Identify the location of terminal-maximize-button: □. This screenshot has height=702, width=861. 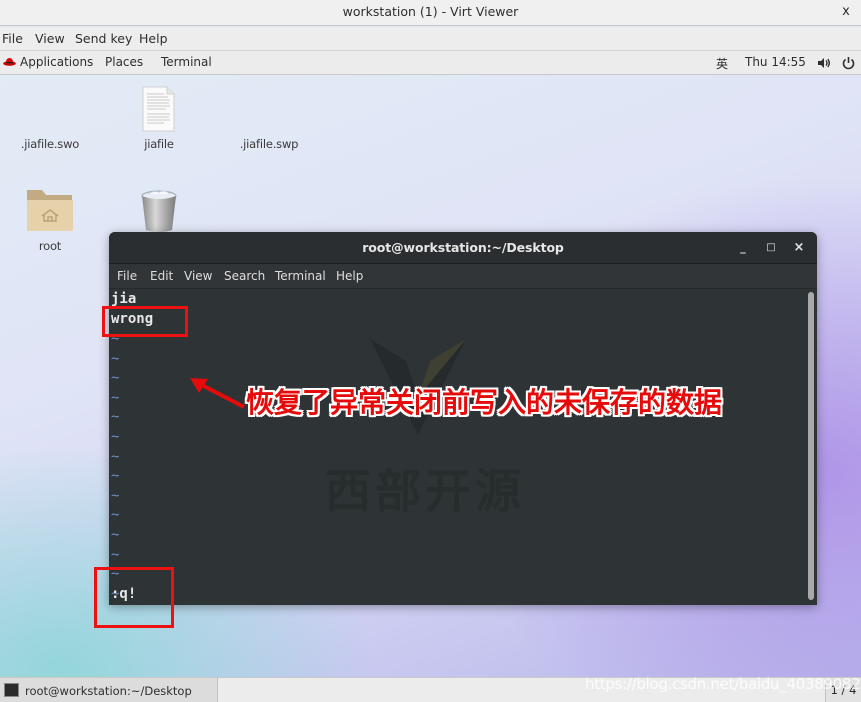
(771, 248).